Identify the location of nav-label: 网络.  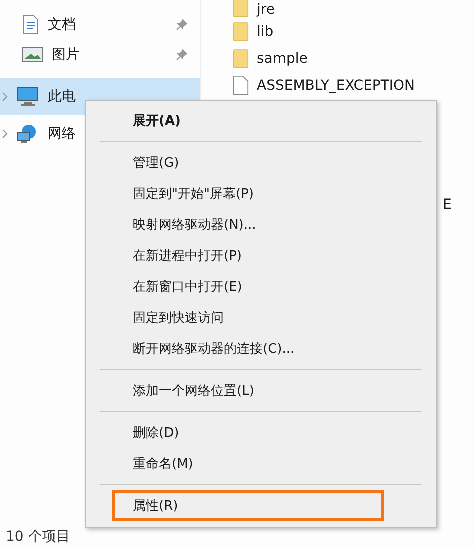
(62, 133).